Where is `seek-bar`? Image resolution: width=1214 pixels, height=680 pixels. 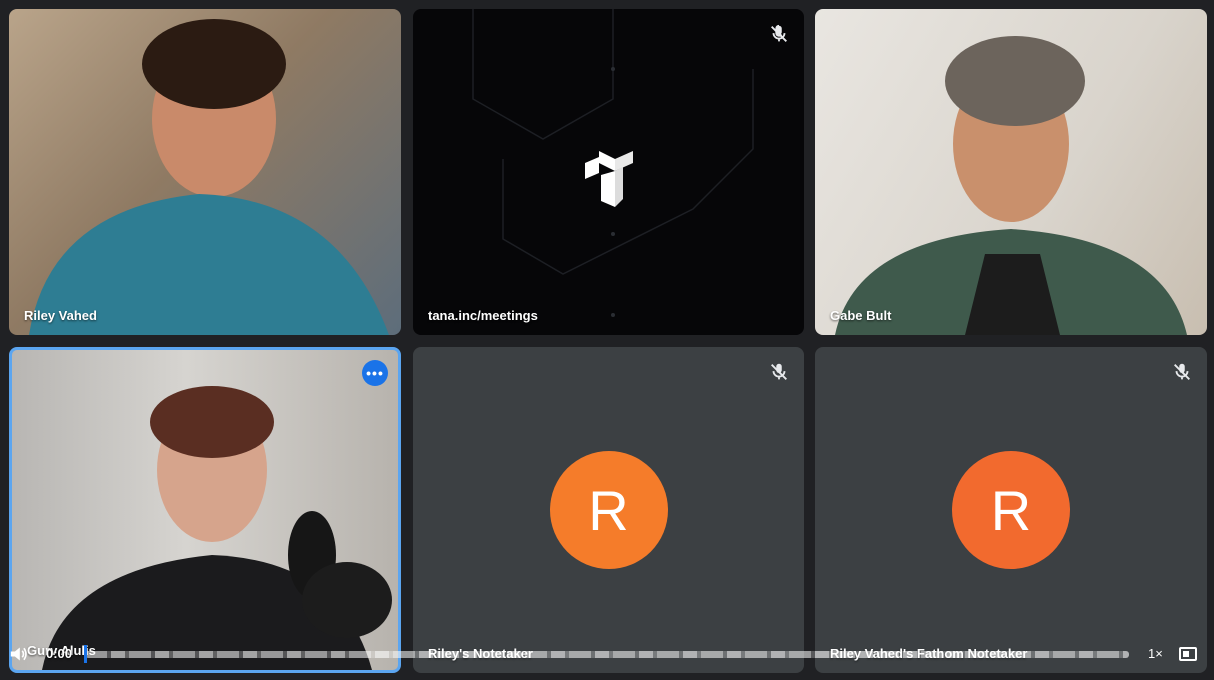
seek-bar is located at coordinates (607, 654).